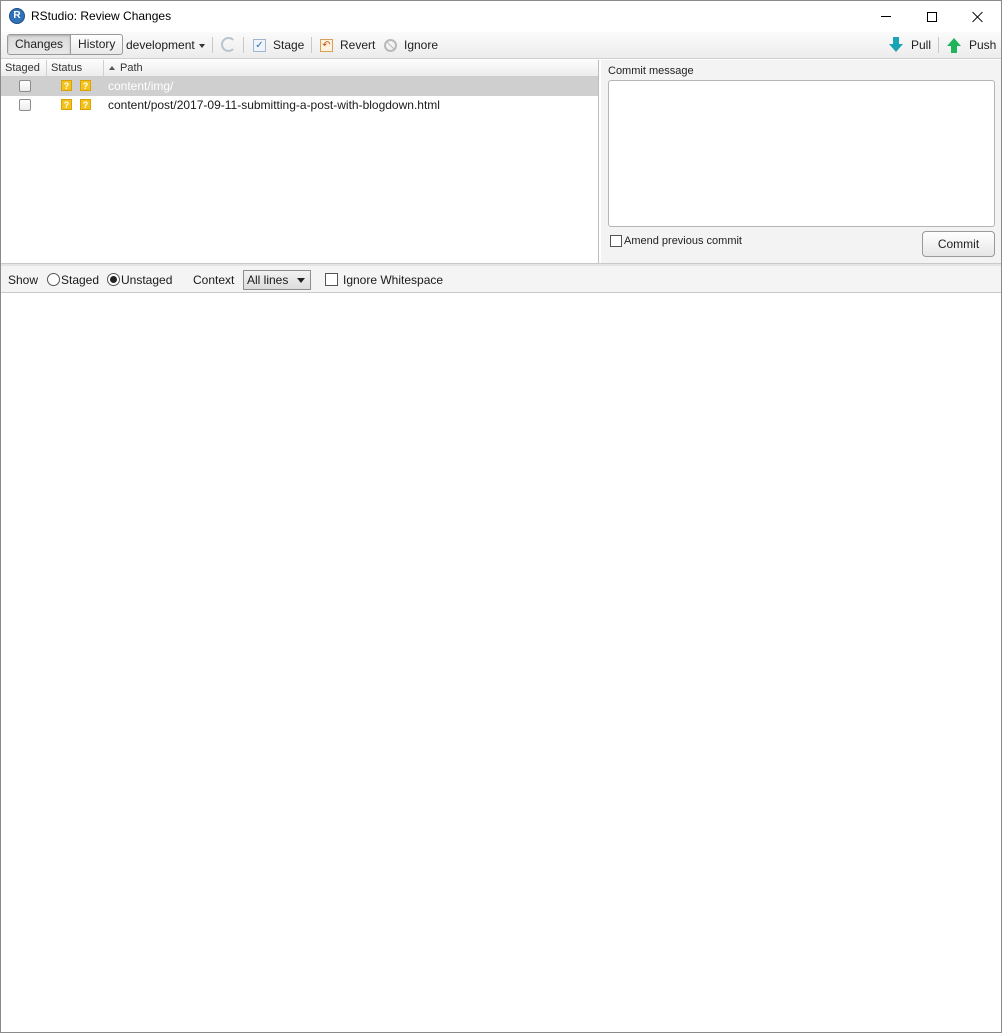  I want to click on ignore-whitespace-checkbox, so click(331, 279).